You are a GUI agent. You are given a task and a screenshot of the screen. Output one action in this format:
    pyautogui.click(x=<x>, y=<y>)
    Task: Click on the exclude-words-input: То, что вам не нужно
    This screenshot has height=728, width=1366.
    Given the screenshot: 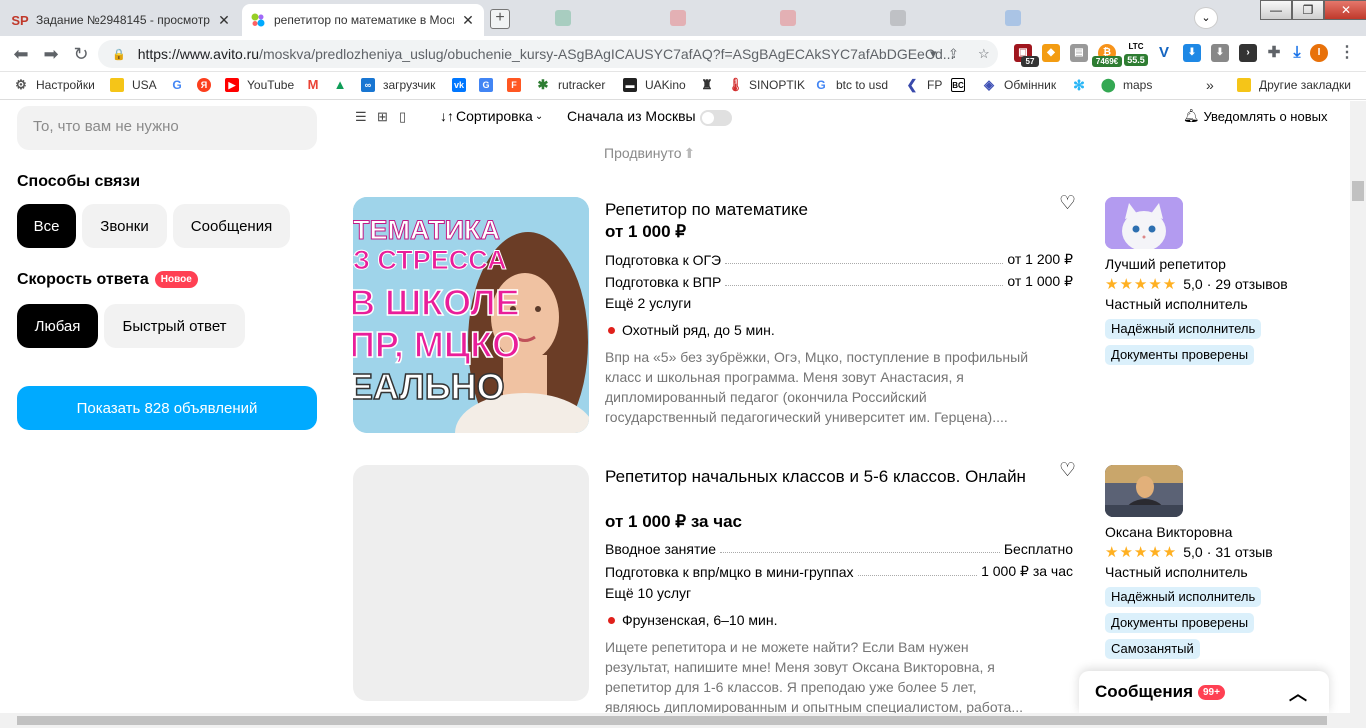 What is the action you would take?
    pyautogui.click(x=167, y=128)
    